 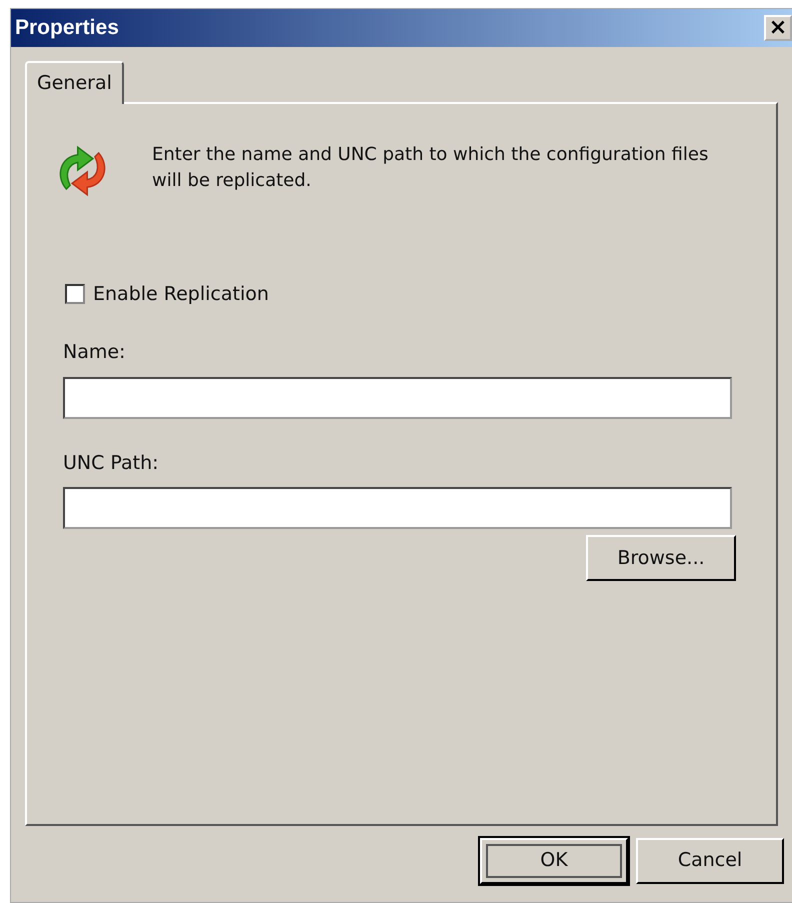 I want to click on close-button: ×, so click(x=778, y=28).